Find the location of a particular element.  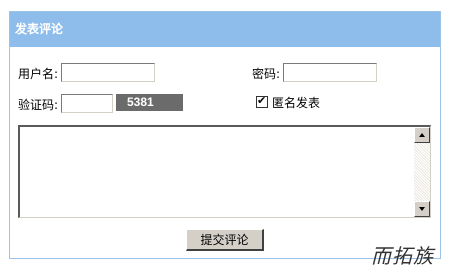

arrow-up-icon is located at coordinates (422, 135).